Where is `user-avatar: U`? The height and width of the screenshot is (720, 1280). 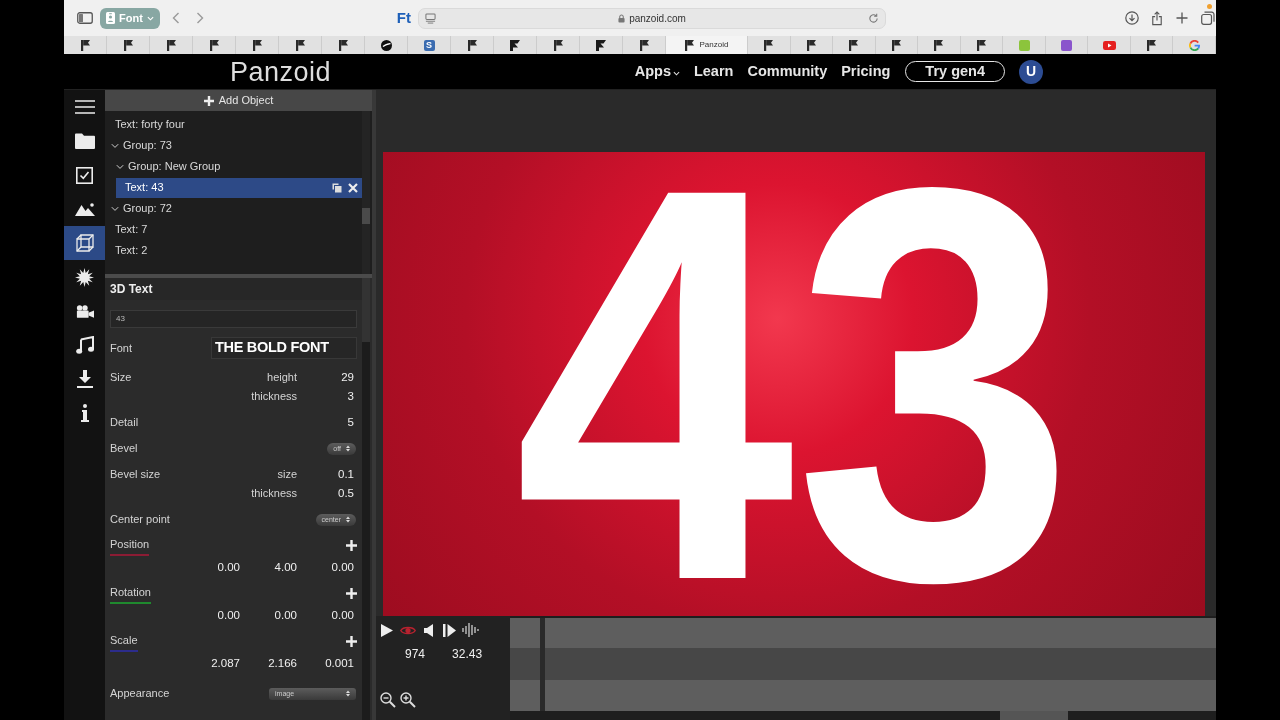
user-avatar: U is located at coordinates (1031, 71).